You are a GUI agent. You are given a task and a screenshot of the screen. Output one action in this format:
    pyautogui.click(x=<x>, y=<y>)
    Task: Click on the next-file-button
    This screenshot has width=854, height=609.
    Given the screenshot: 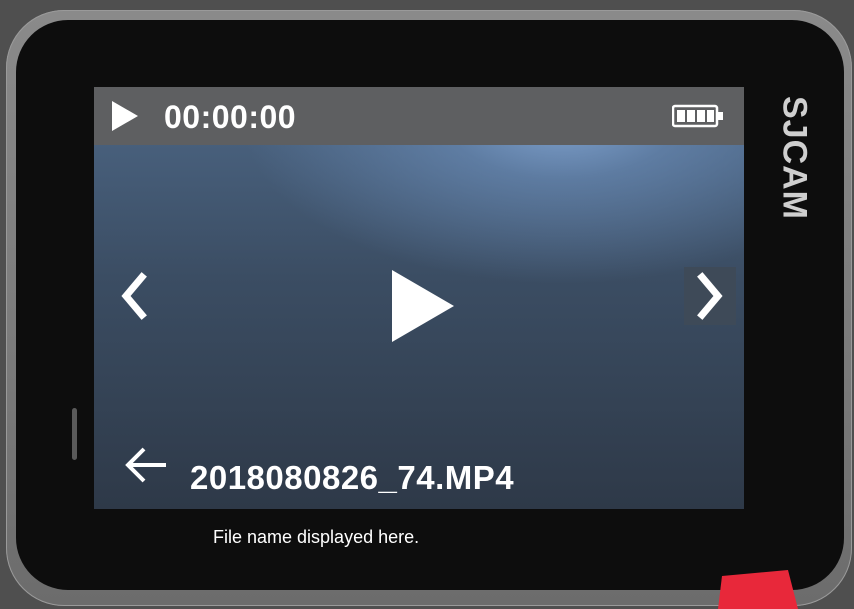 What is the action you would take?
    pyautogui.click(x=710, y=296)
    